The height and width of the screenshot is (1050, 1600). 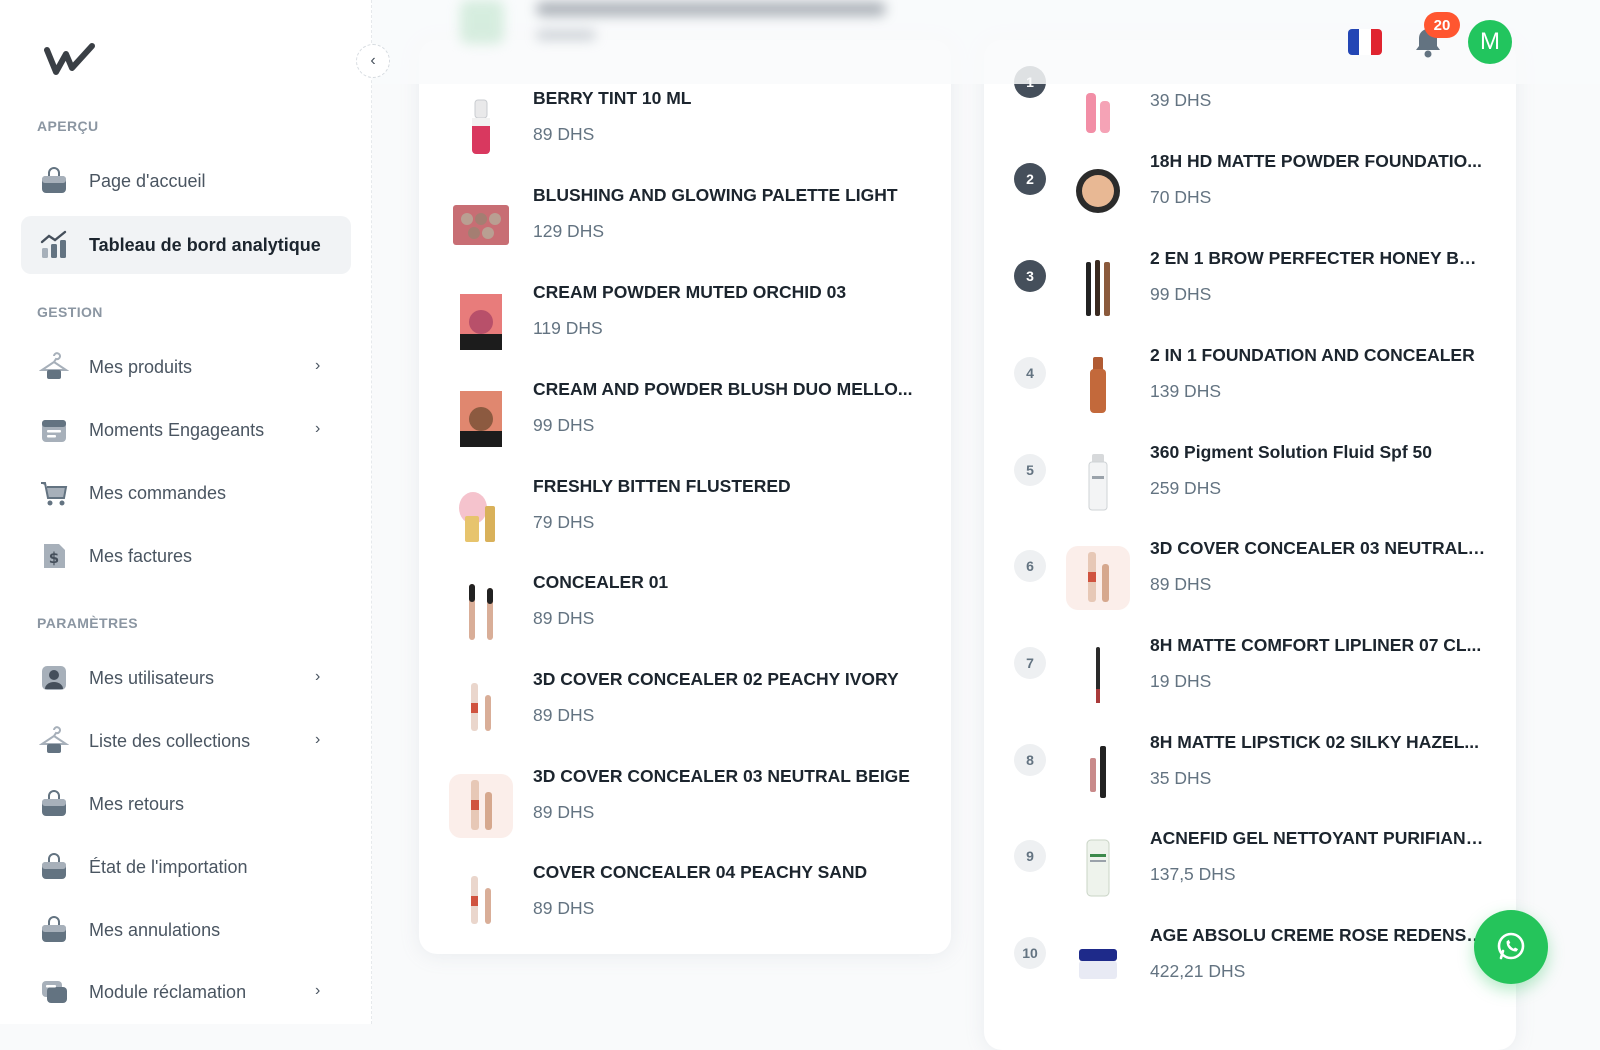 I want to click on brand-logo-icon, so click(x=70, y=58).